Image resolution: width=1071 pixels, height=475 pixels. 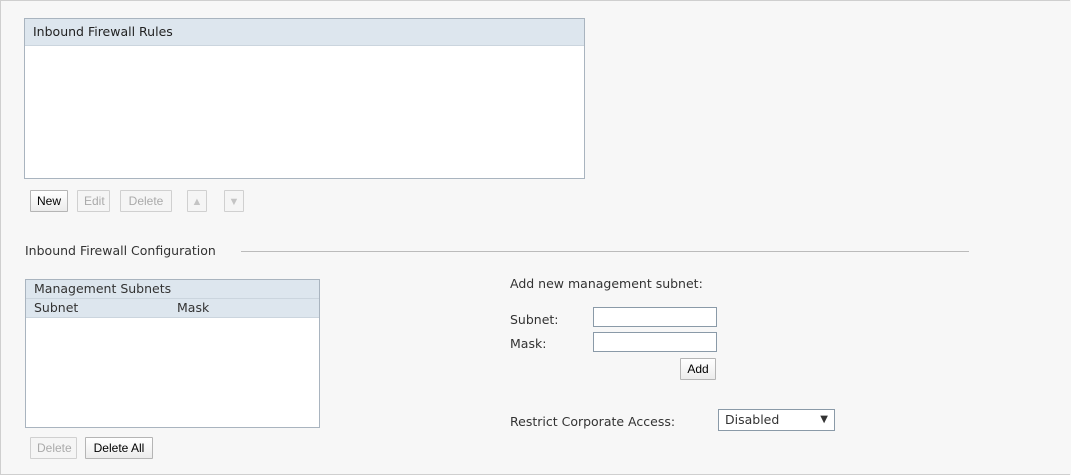 I want to click on move-up-button: ▲, so click(x=197, y=201).